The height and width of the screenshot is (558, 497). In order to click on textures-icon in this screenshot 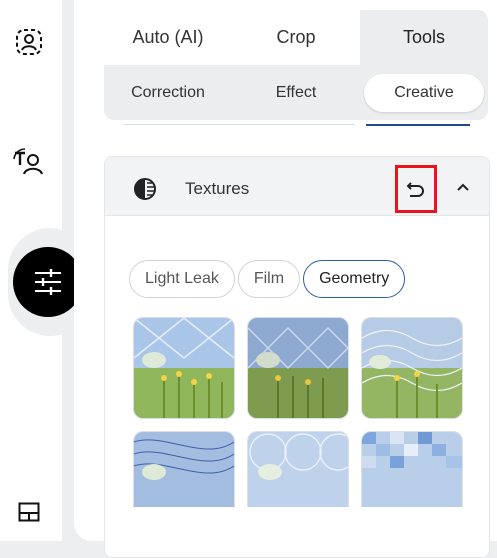, I will do `click(145, 189)`.